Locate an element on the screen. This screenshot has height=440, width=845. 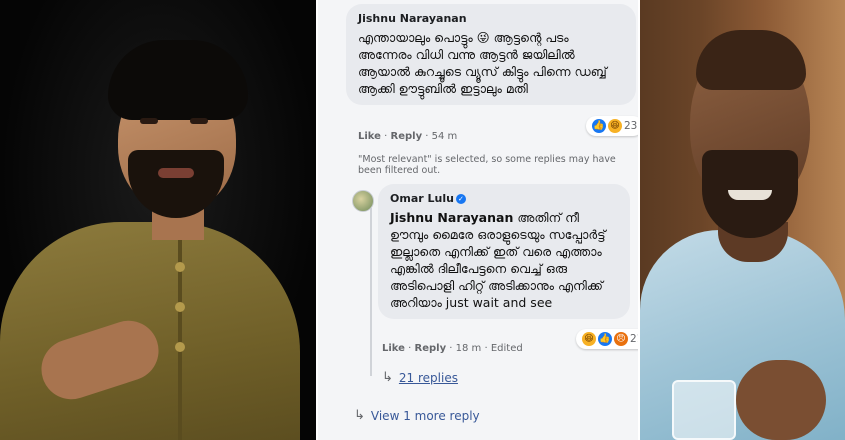
view-more-replies-link: ↳ View 1 more reply is located at coordinates (417, 415).